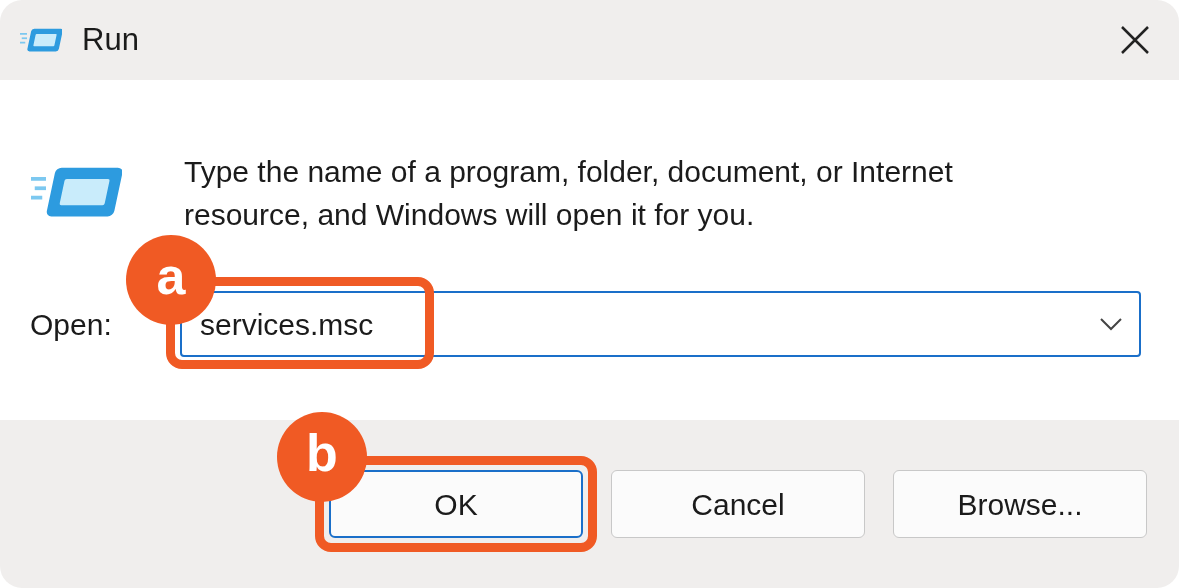 The image size is (1179, 588). What do you see at coordinates (569, 193) in the screenshot?
I see `instruction-text: Type the name of a program, folder, document, or Internet resource, and Windows will open it for you.` at bounding box center [569, 193].